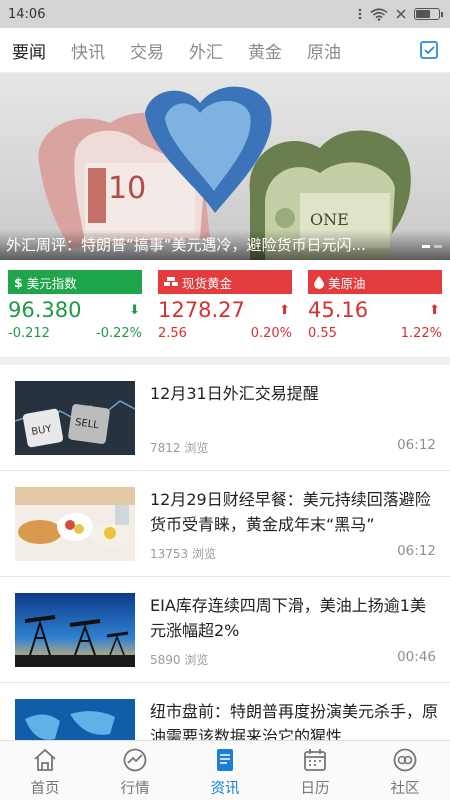  Describe the element at coordinates (135, 760) in the screenshot. I see `chart-icon` at that location.